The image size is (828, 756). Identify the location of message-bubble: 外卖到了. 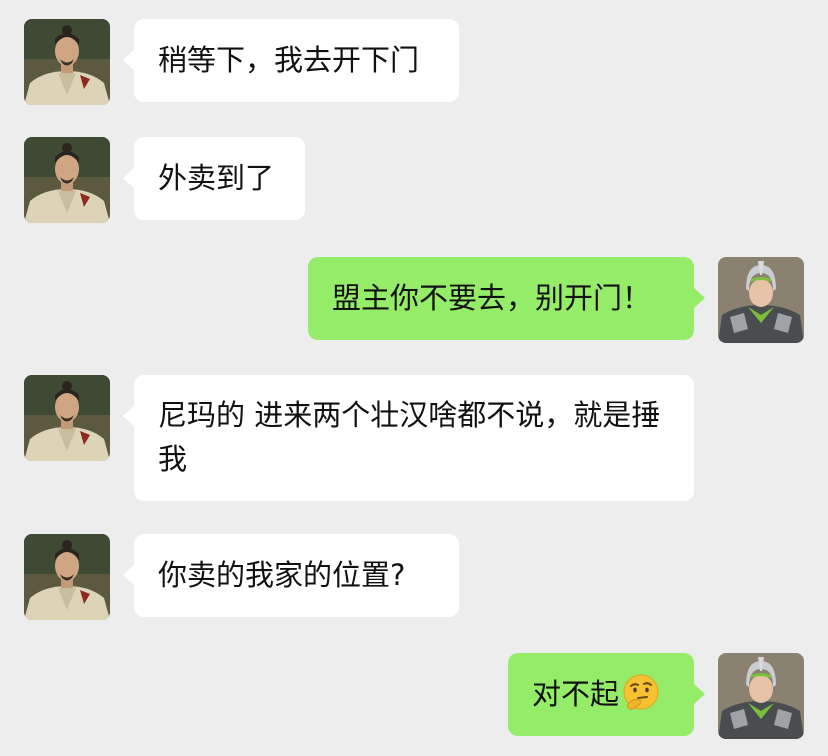
(214, 178).